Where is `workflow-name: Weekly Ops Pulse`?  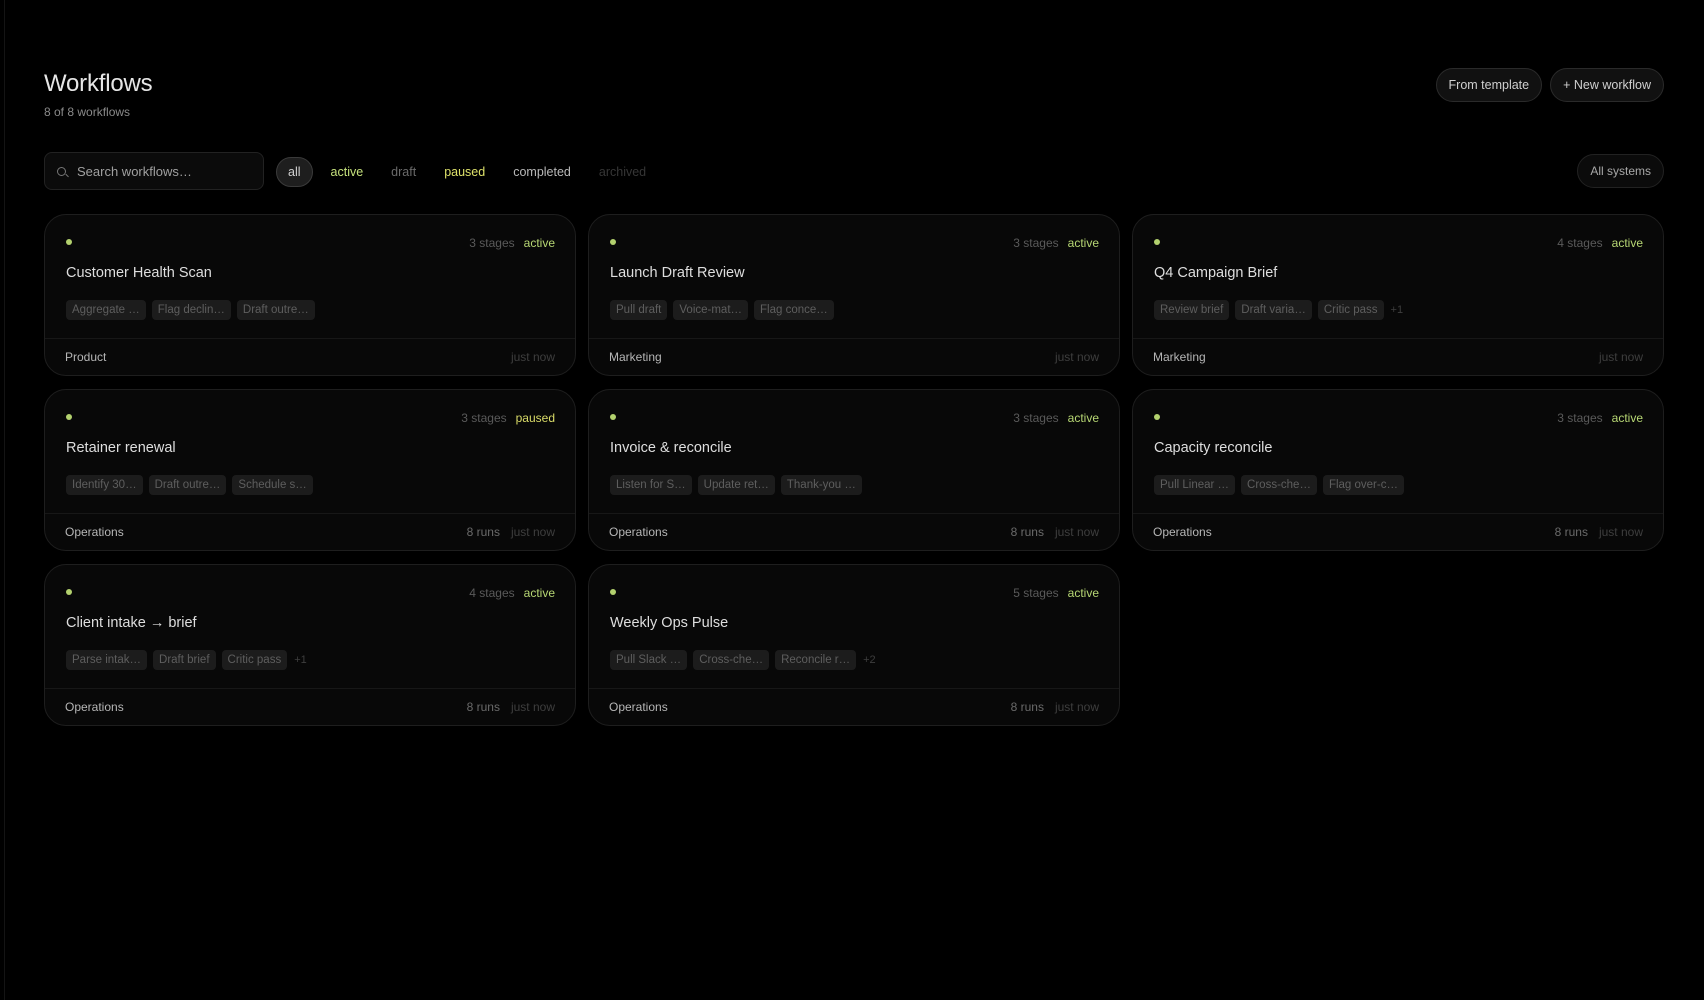
workflow-name: Weekly Ops Pulse is located at coordinates (669, 623).